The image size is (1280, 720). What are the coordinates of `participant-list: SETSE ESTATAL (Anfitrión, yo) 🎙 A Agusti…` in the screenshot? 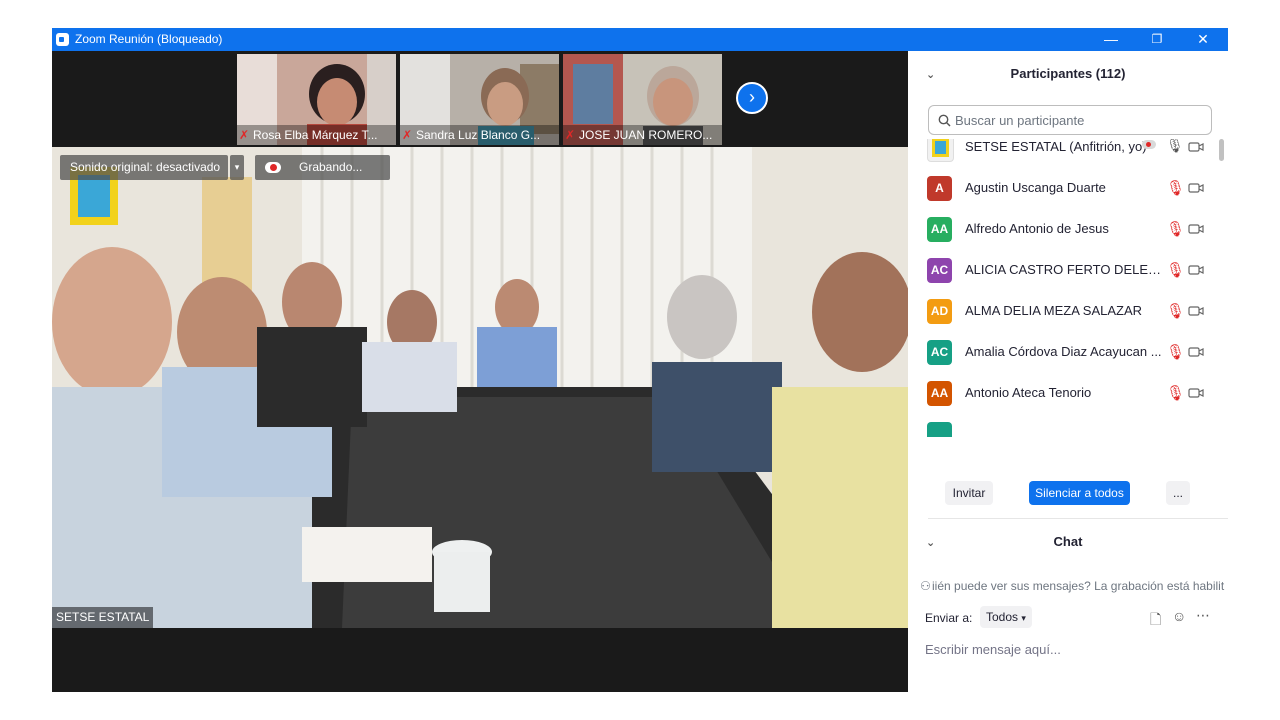 It's located at (1063, 288).